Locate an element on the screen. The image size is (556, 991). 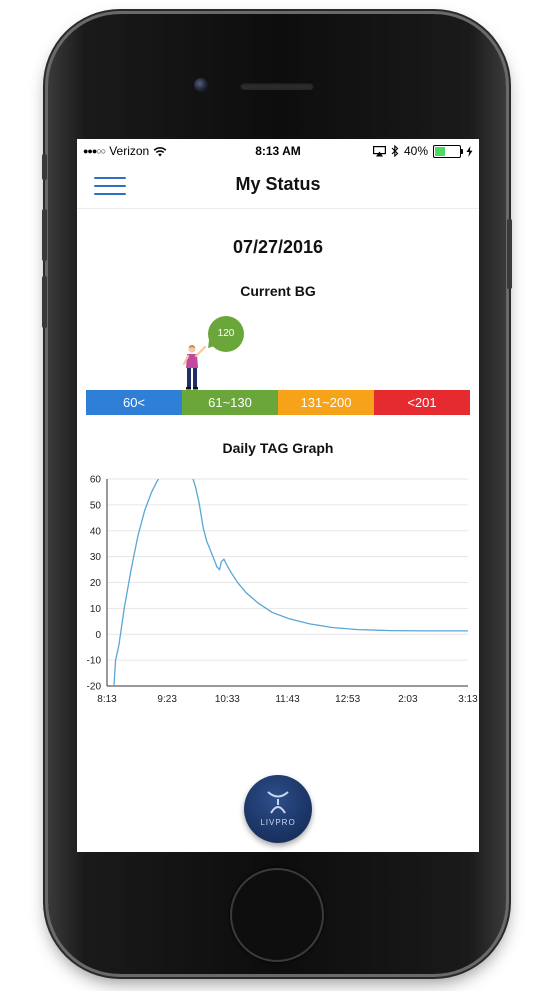
current-bg-title: Current BG is located at coordinates (278, 291).